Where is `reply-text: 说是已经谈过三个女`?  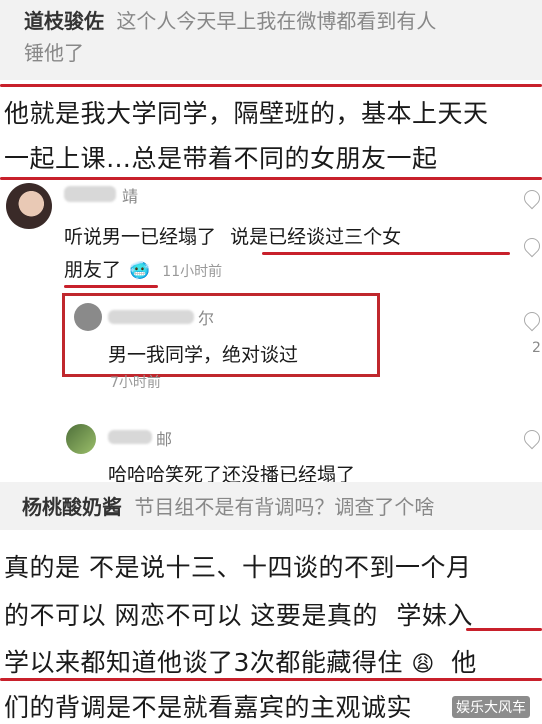 reply-text: 说是已经谈过三个女 is located at coordinates (316, 237).